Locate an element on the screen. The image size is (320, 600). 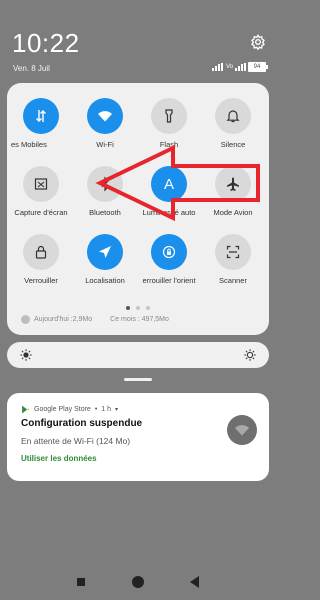
tile-airplane: Mode Avion is located at coordinates (233, 191).